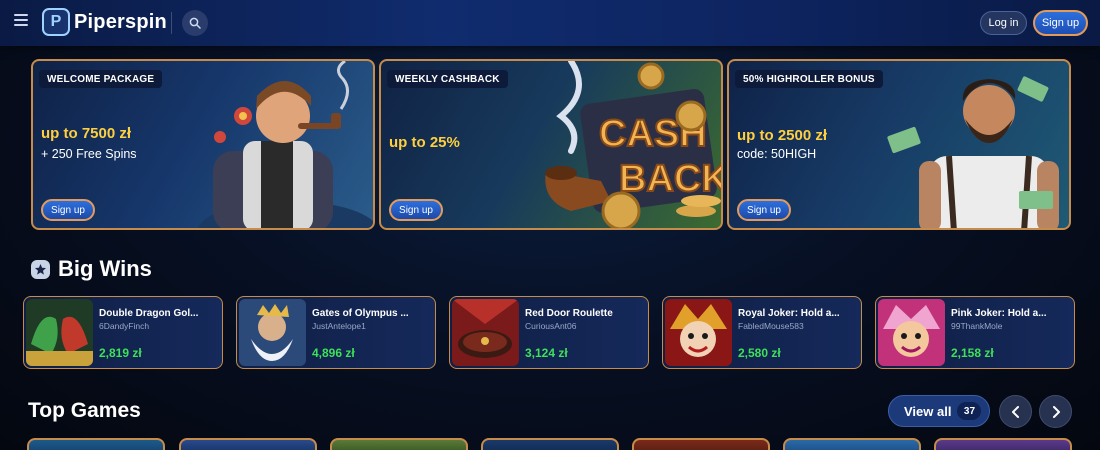  Describe the element at coordinates (972, 353) in the screenshot. I see `win-amount: 2,158 zł` at that location.